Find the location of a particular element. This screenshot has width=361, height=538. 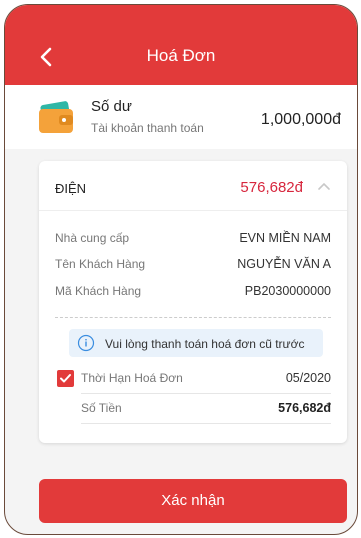

dashed-divider is located at coordinates (193, 317).